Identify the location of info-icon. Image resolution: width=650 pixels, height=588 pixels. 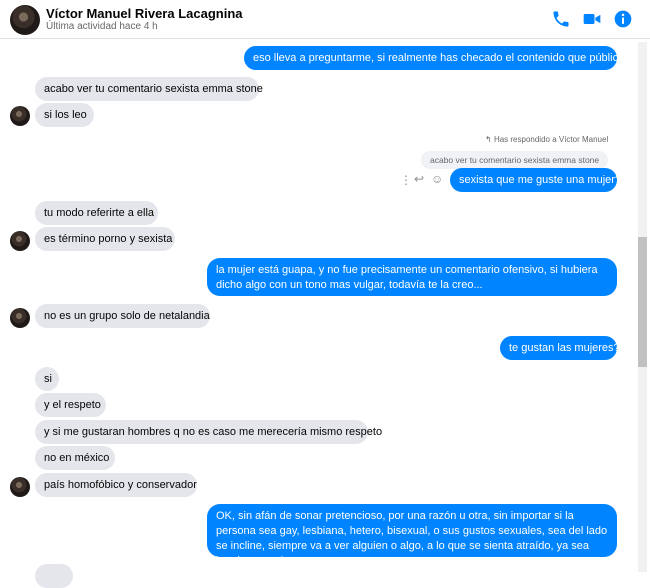
(623, 19).